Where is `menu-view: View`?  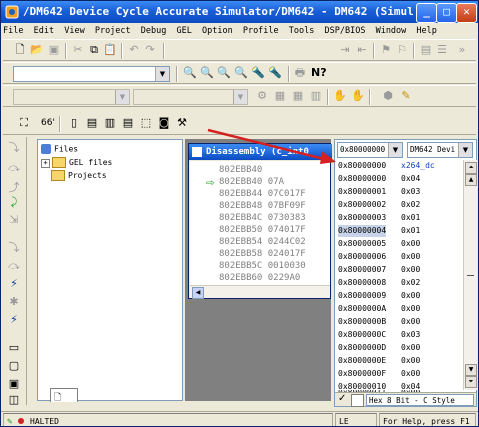 menu-view: View is located at coordinates (74, 31).